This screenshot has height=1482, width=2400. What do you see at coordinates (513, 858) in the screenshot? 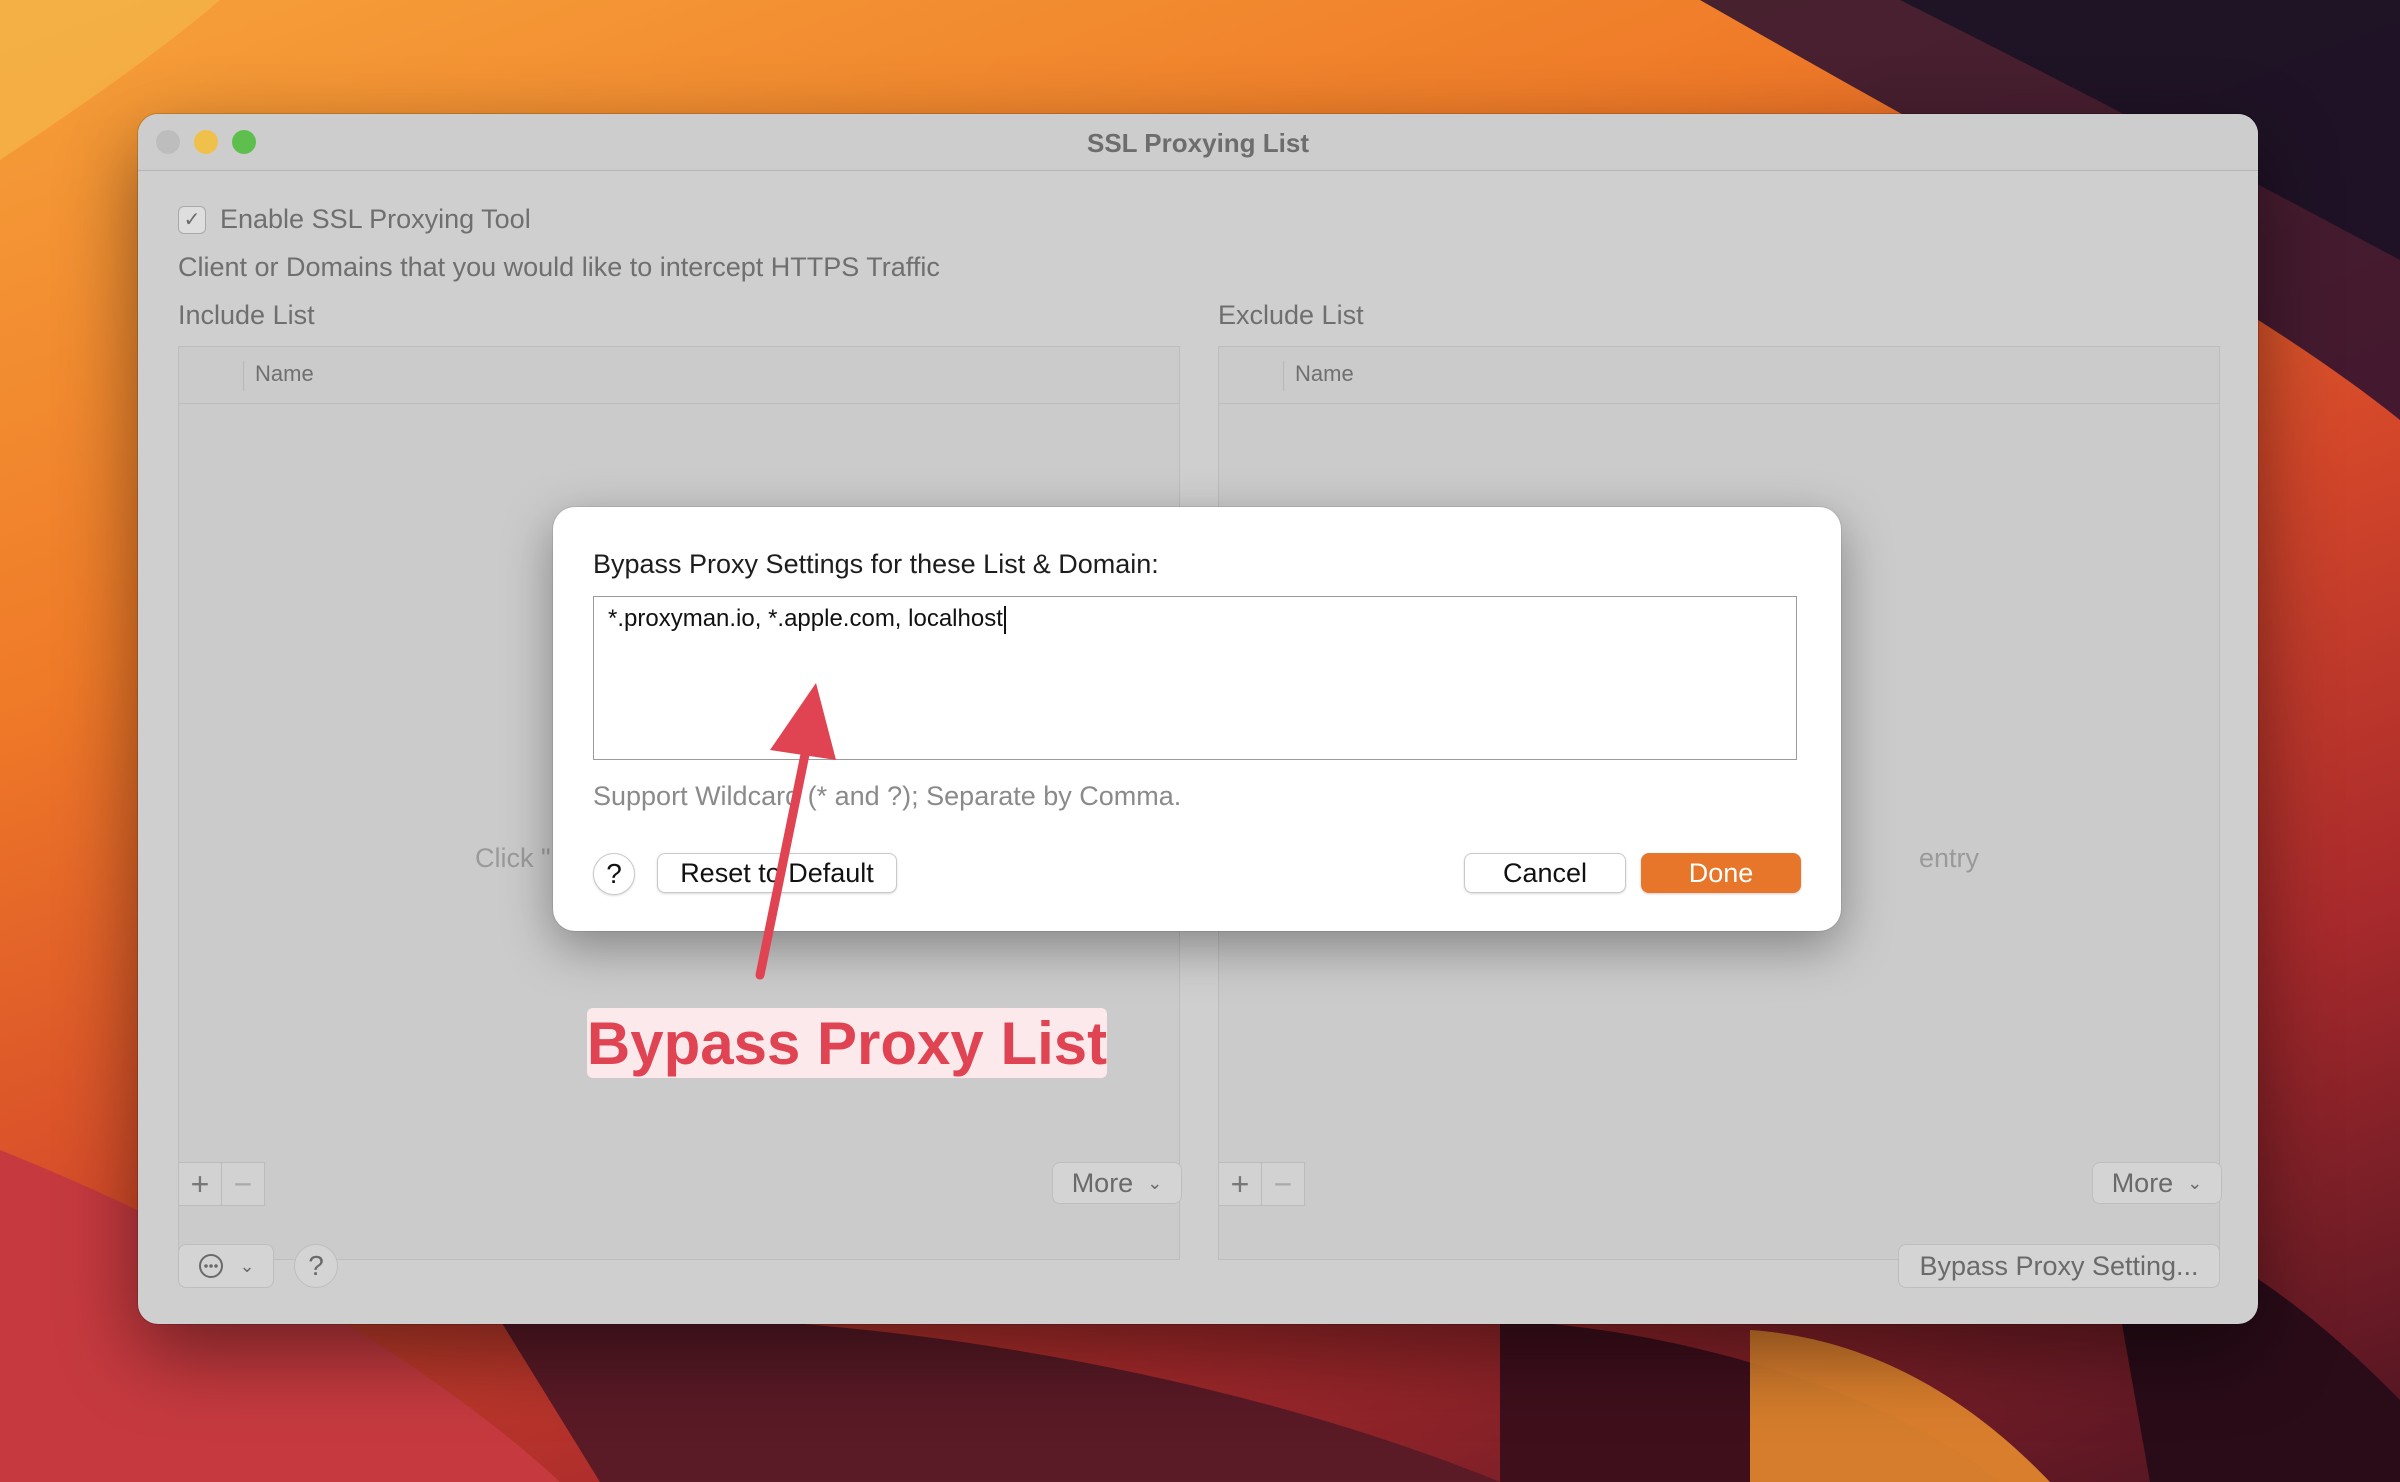
I see `include-empty-hint: Click "` at bounding box center [513, 858].